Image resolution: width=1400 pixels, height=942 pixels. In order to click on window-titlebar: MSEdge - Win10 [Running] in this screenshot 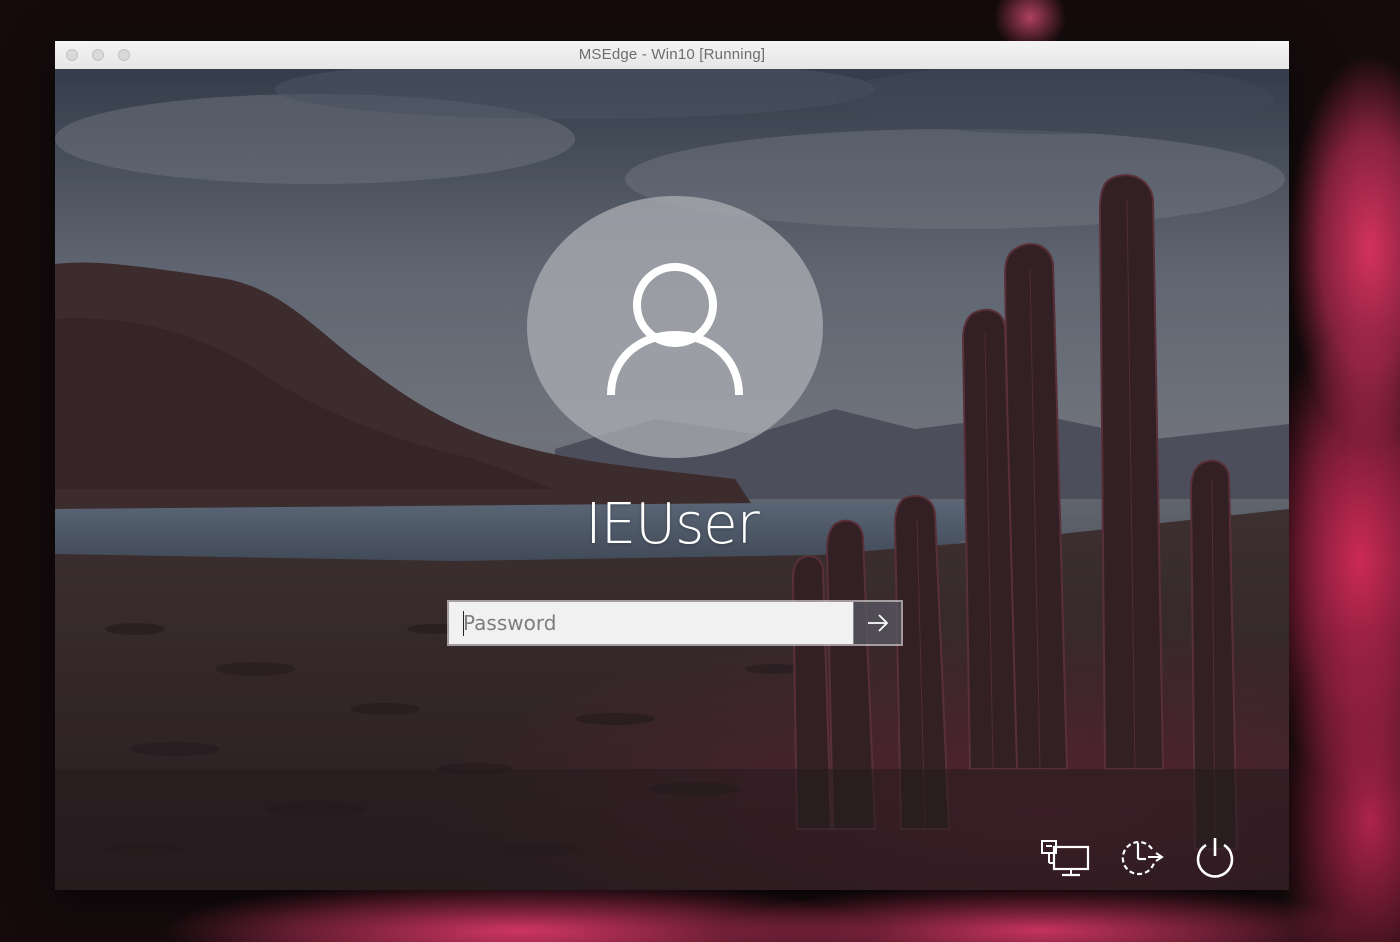, I will do `click(672, 55)`.